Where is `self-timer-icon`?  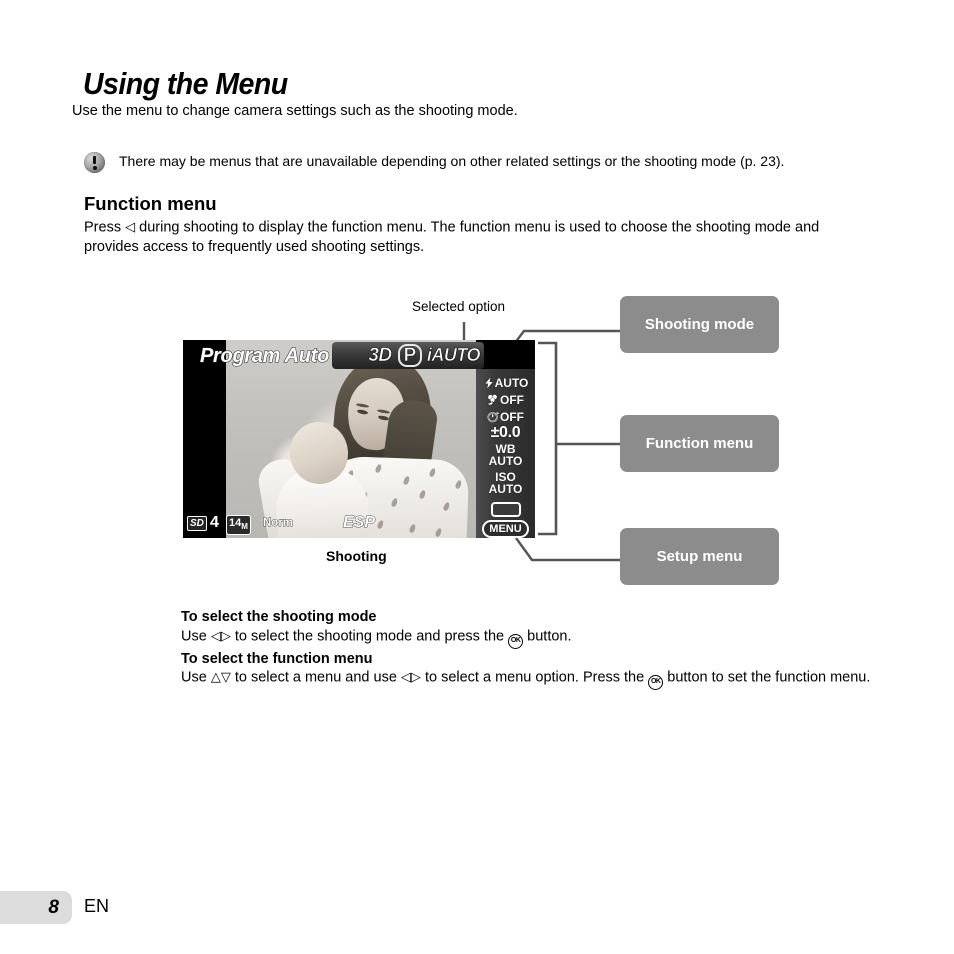 self-timer-icon is located at coordinates (493, 417).